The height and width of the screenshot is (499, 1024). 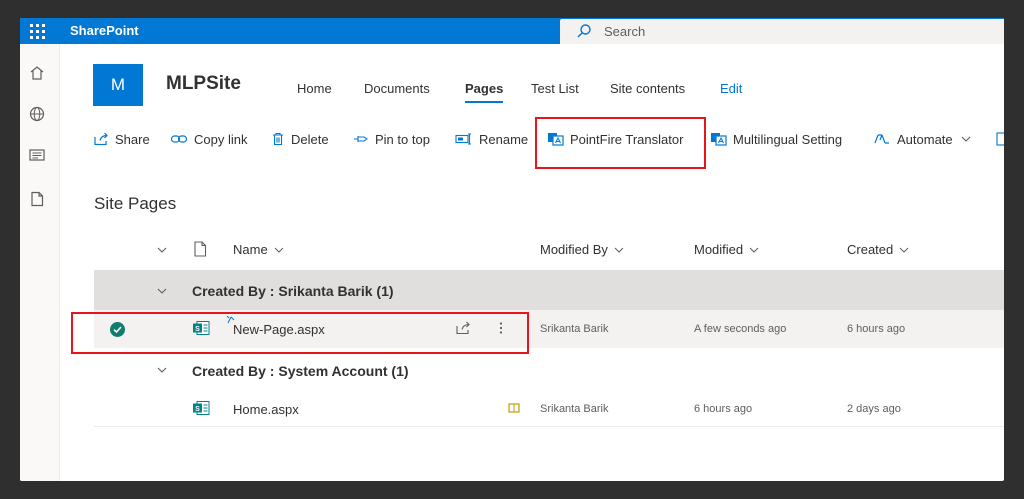 I want to click on expand-all-chevron-icon, so click(x=162, y=250).